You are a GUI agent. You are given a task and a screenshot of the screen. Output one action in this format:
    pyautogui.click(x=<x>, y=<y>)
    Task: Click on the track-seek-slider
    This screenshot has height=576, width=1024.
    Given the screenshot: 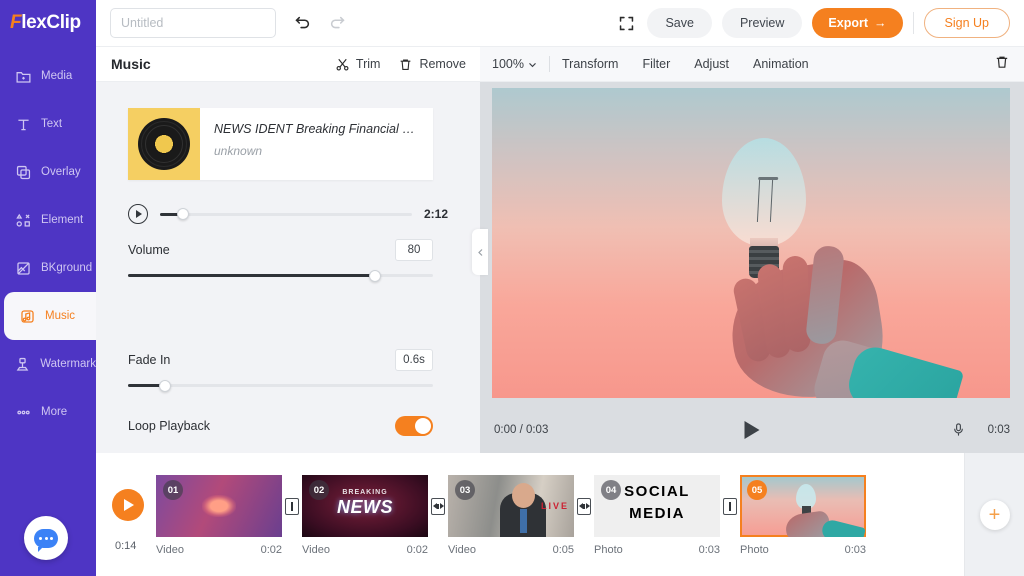 What is the action you would take?
    pyautogui.click(x=286, y=214)
    